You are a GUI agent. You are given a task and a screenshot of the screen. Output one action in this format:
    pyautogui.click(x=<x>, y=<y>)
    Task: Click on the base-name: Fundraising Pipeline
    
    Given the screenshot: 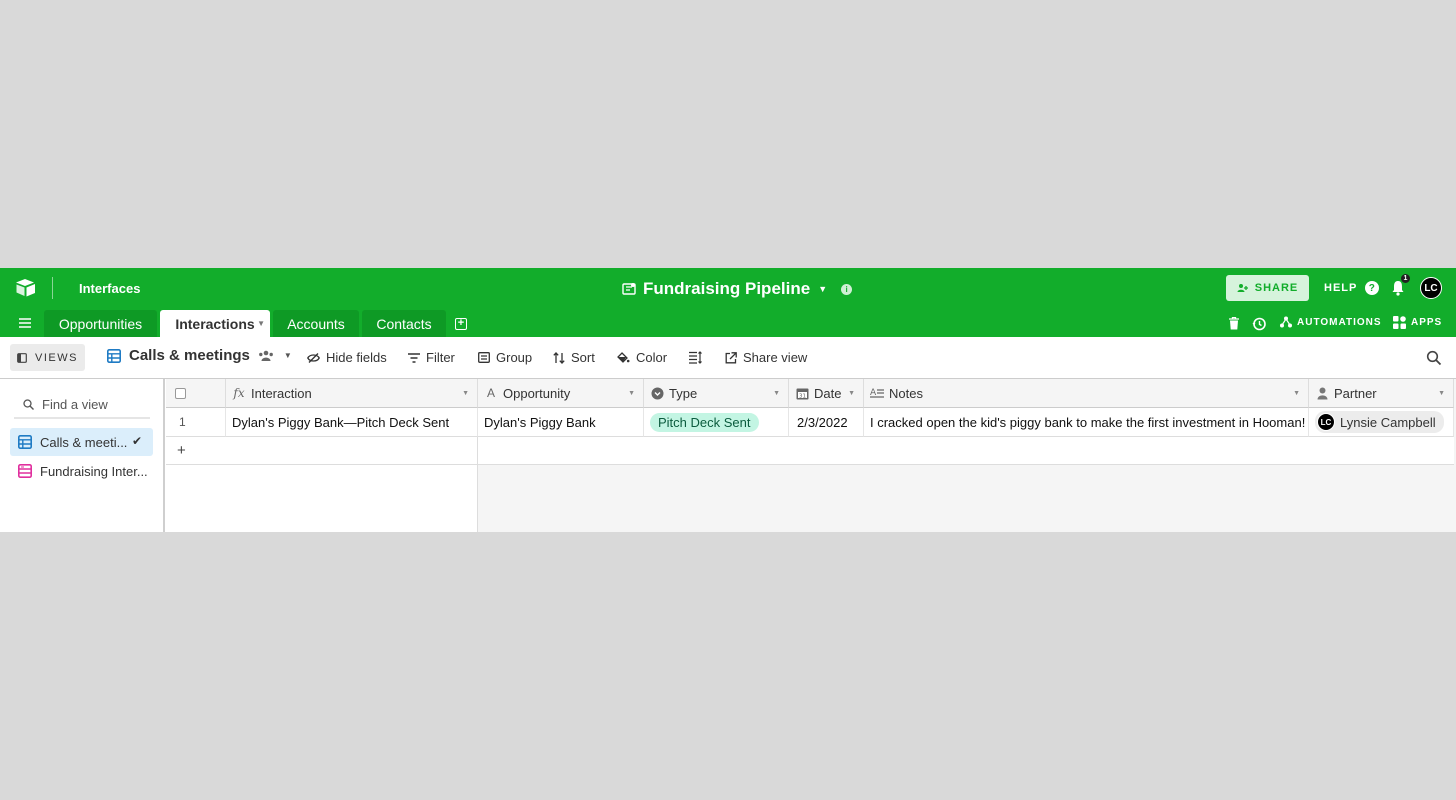 What is the action you would take?
    pyautogui.click(x=727, y=288)
    